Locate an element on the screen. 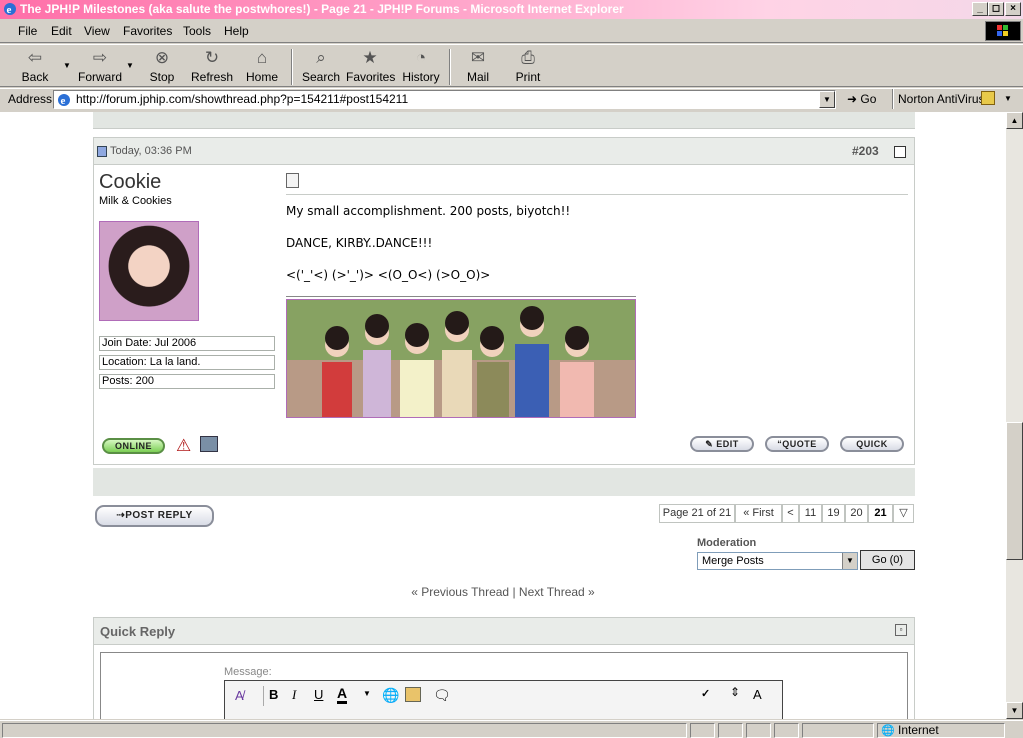 The image size is (1023, 738). wrap-quote-icon: 🗨 is located at coordinates (442, 695).